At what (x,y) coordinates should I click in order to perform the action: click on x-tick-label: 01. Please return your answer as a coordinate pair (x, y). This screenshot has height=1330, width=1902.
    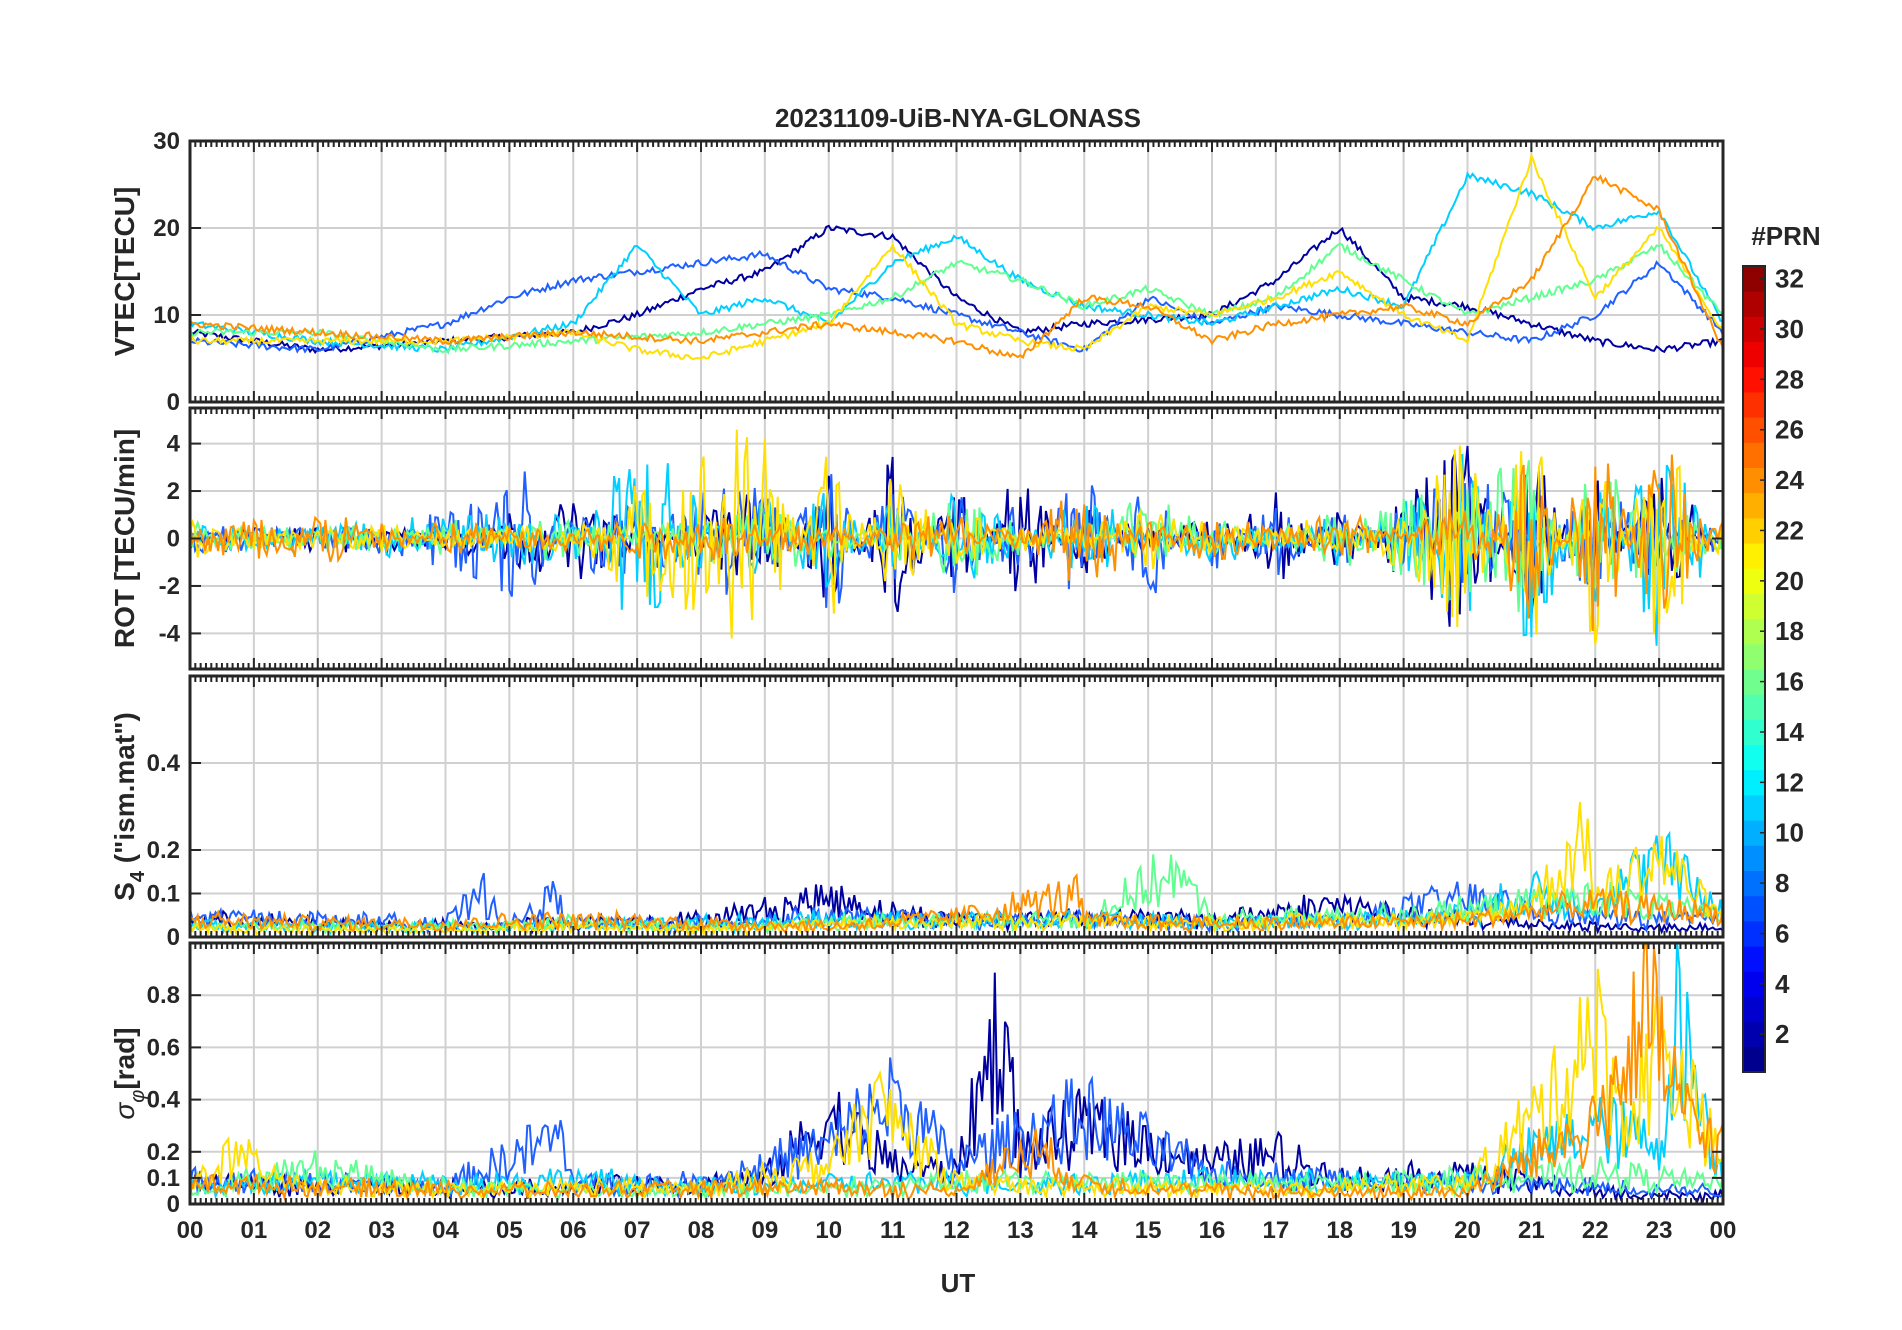
    Looking at the image, I should click on (254, 1230).